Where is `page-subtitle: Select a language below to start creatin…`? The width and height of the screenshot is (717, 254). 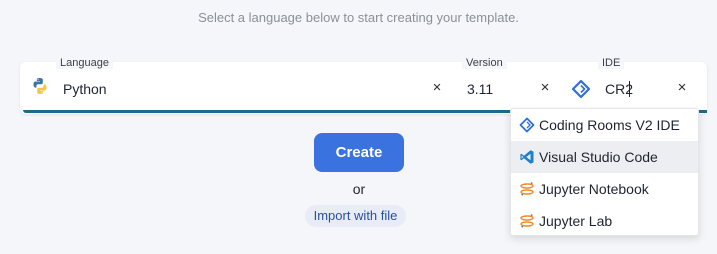 page-subtitle: Select a language below to start creatin… is located at coordinates (358, 17).